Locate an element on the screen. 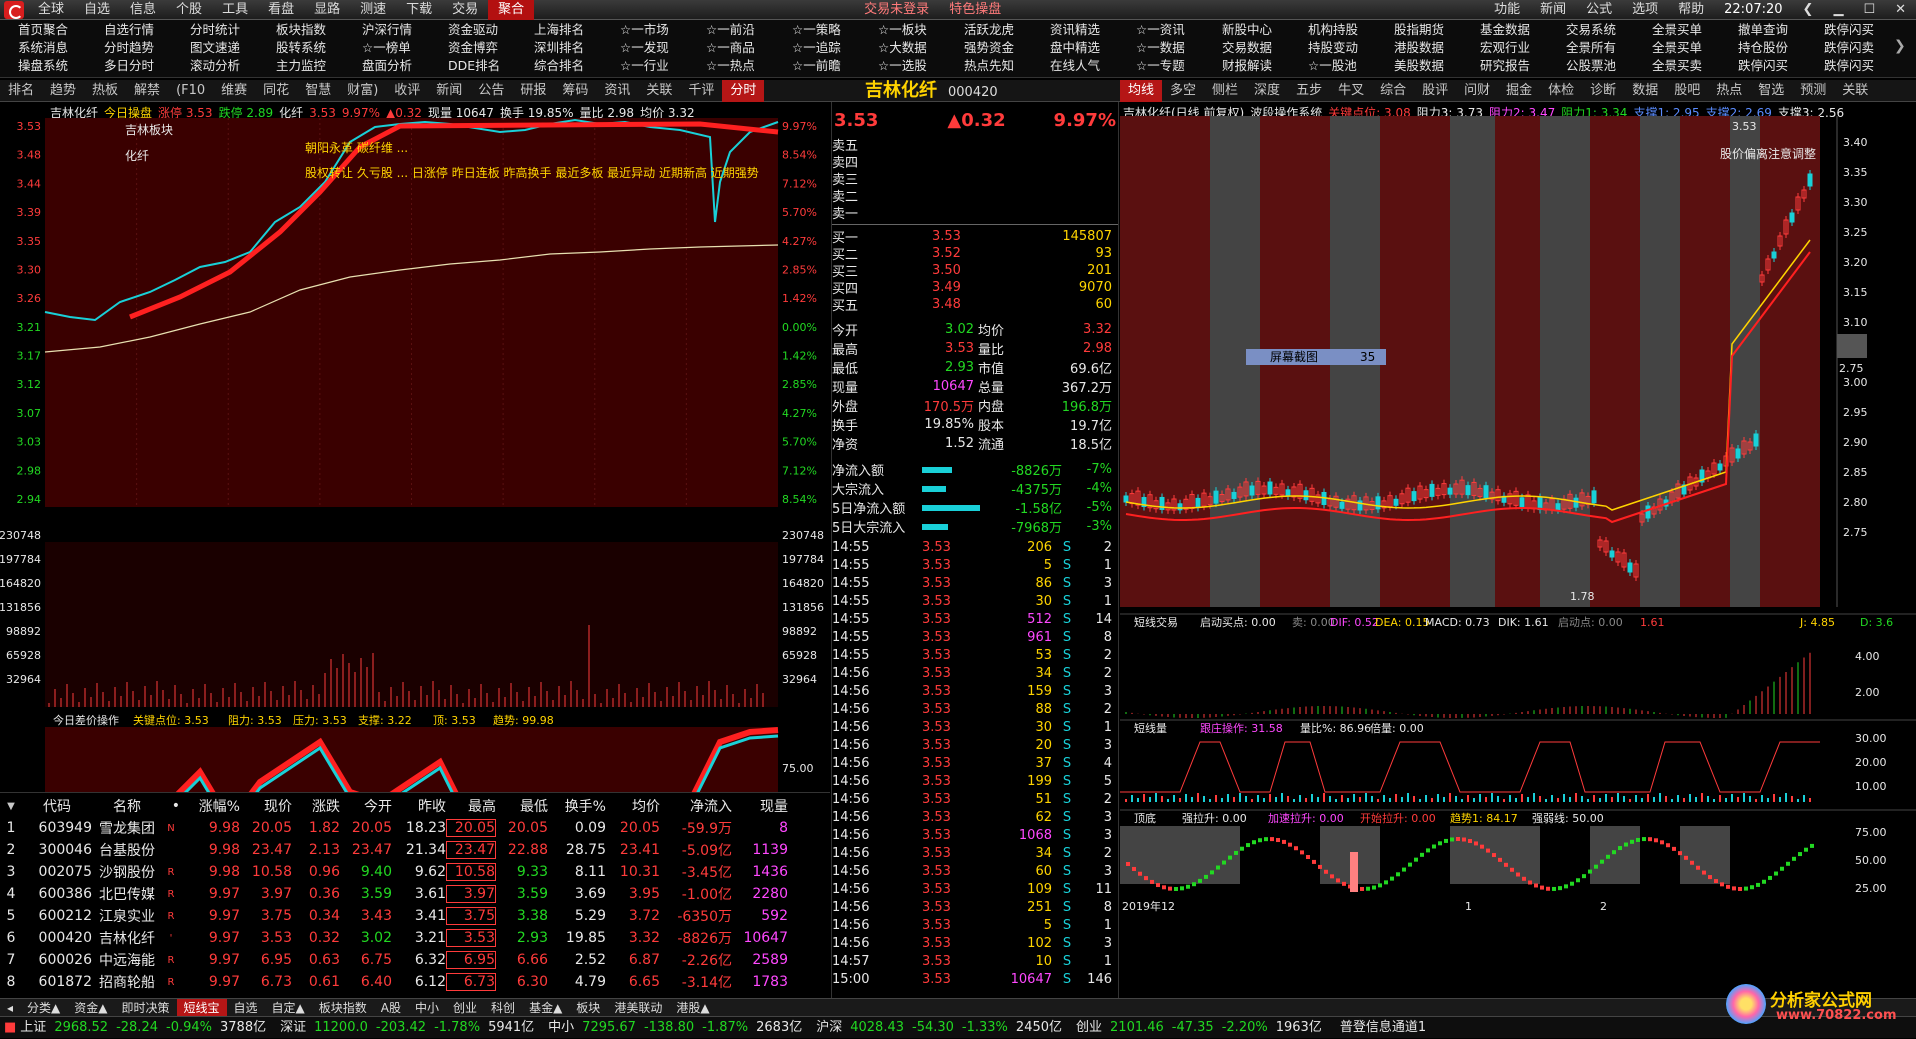 This screenshot has width=1916, height=1039. shortcut-7-2: ☆一行业 is located at coordinates (644, 66).